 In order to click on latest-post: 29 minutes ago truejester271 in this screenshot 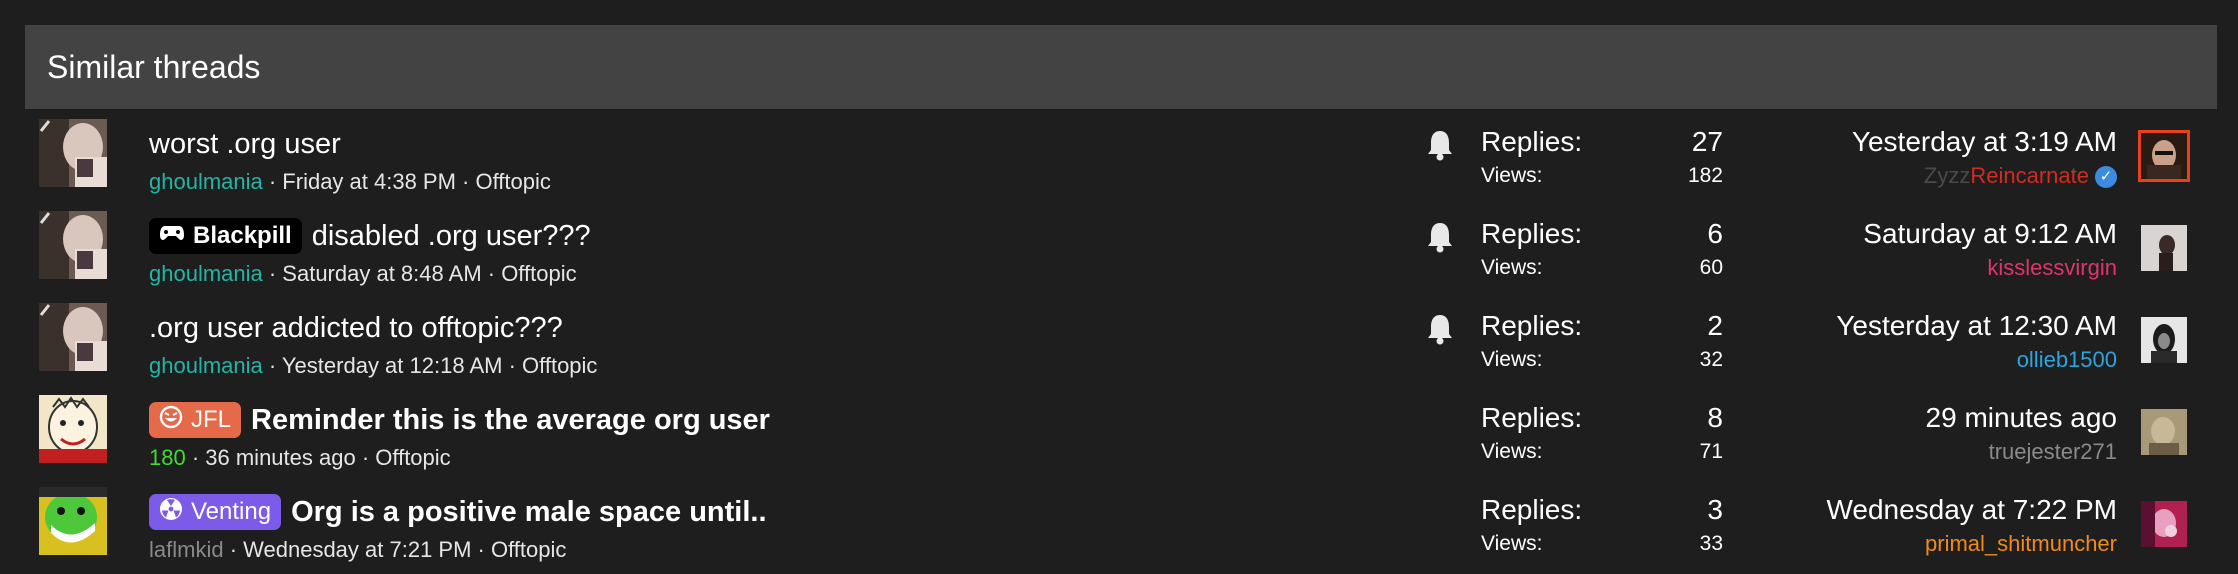, I will do `click(2021, 433)`.